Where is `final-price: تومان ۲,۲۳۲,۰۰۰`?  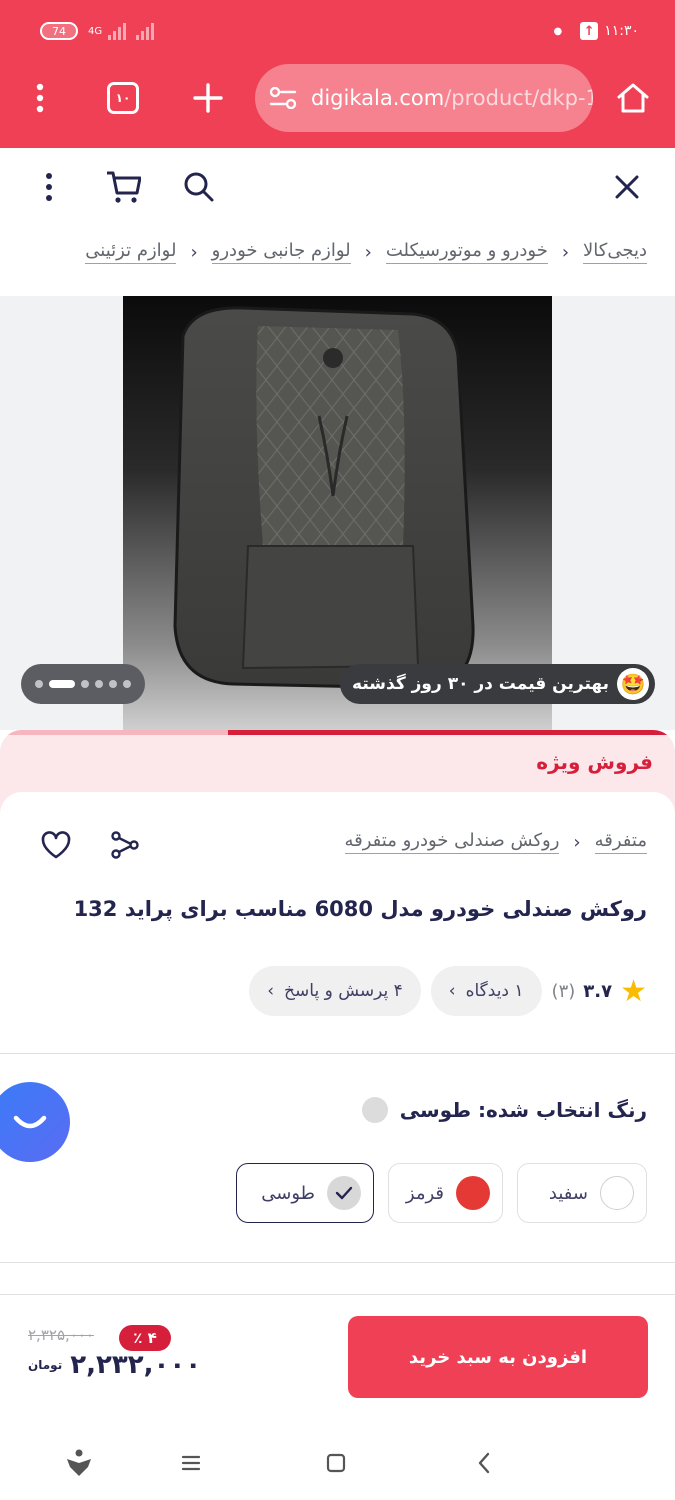 final-price: تومان ۲,۲۳۲,۰۰۰ is located at coordinates (114, 1365).